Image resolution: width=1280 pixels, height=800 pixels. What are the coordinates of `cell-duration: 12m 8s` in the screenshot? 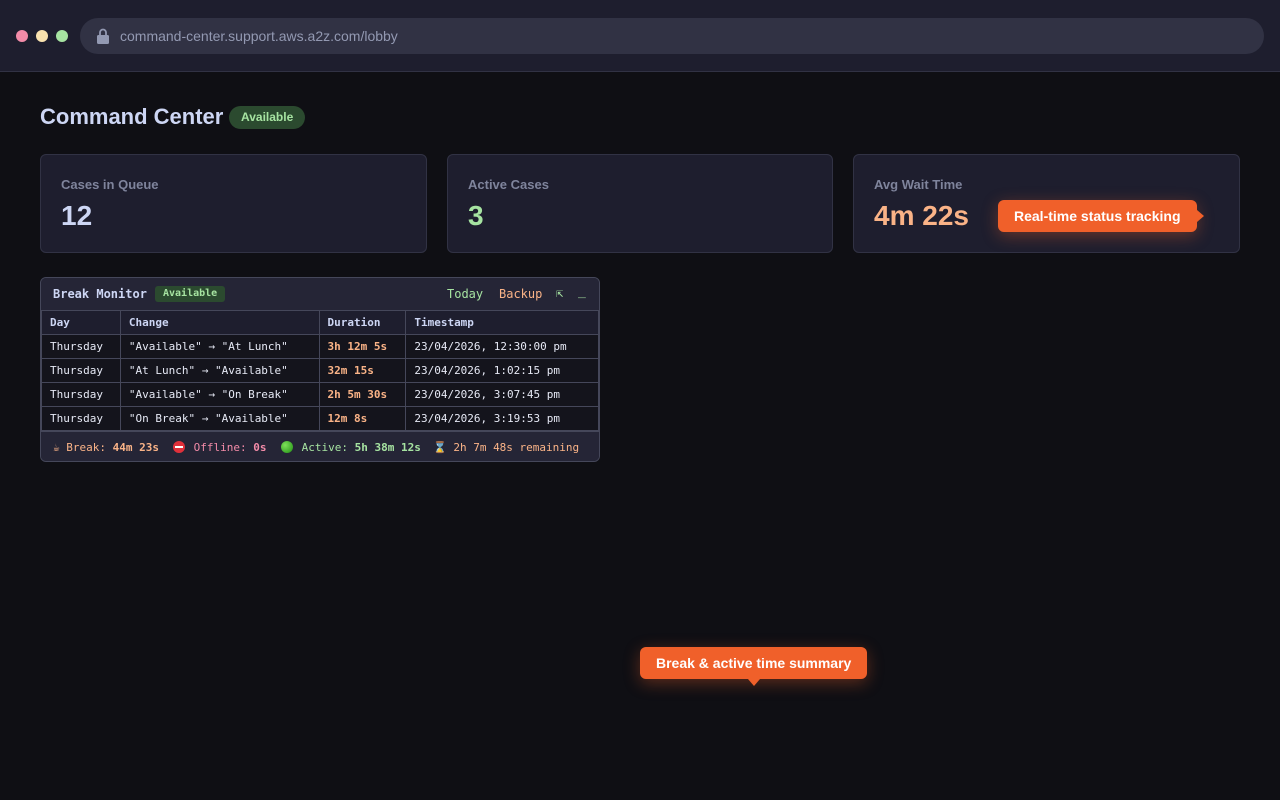 It's located at (362, 418).